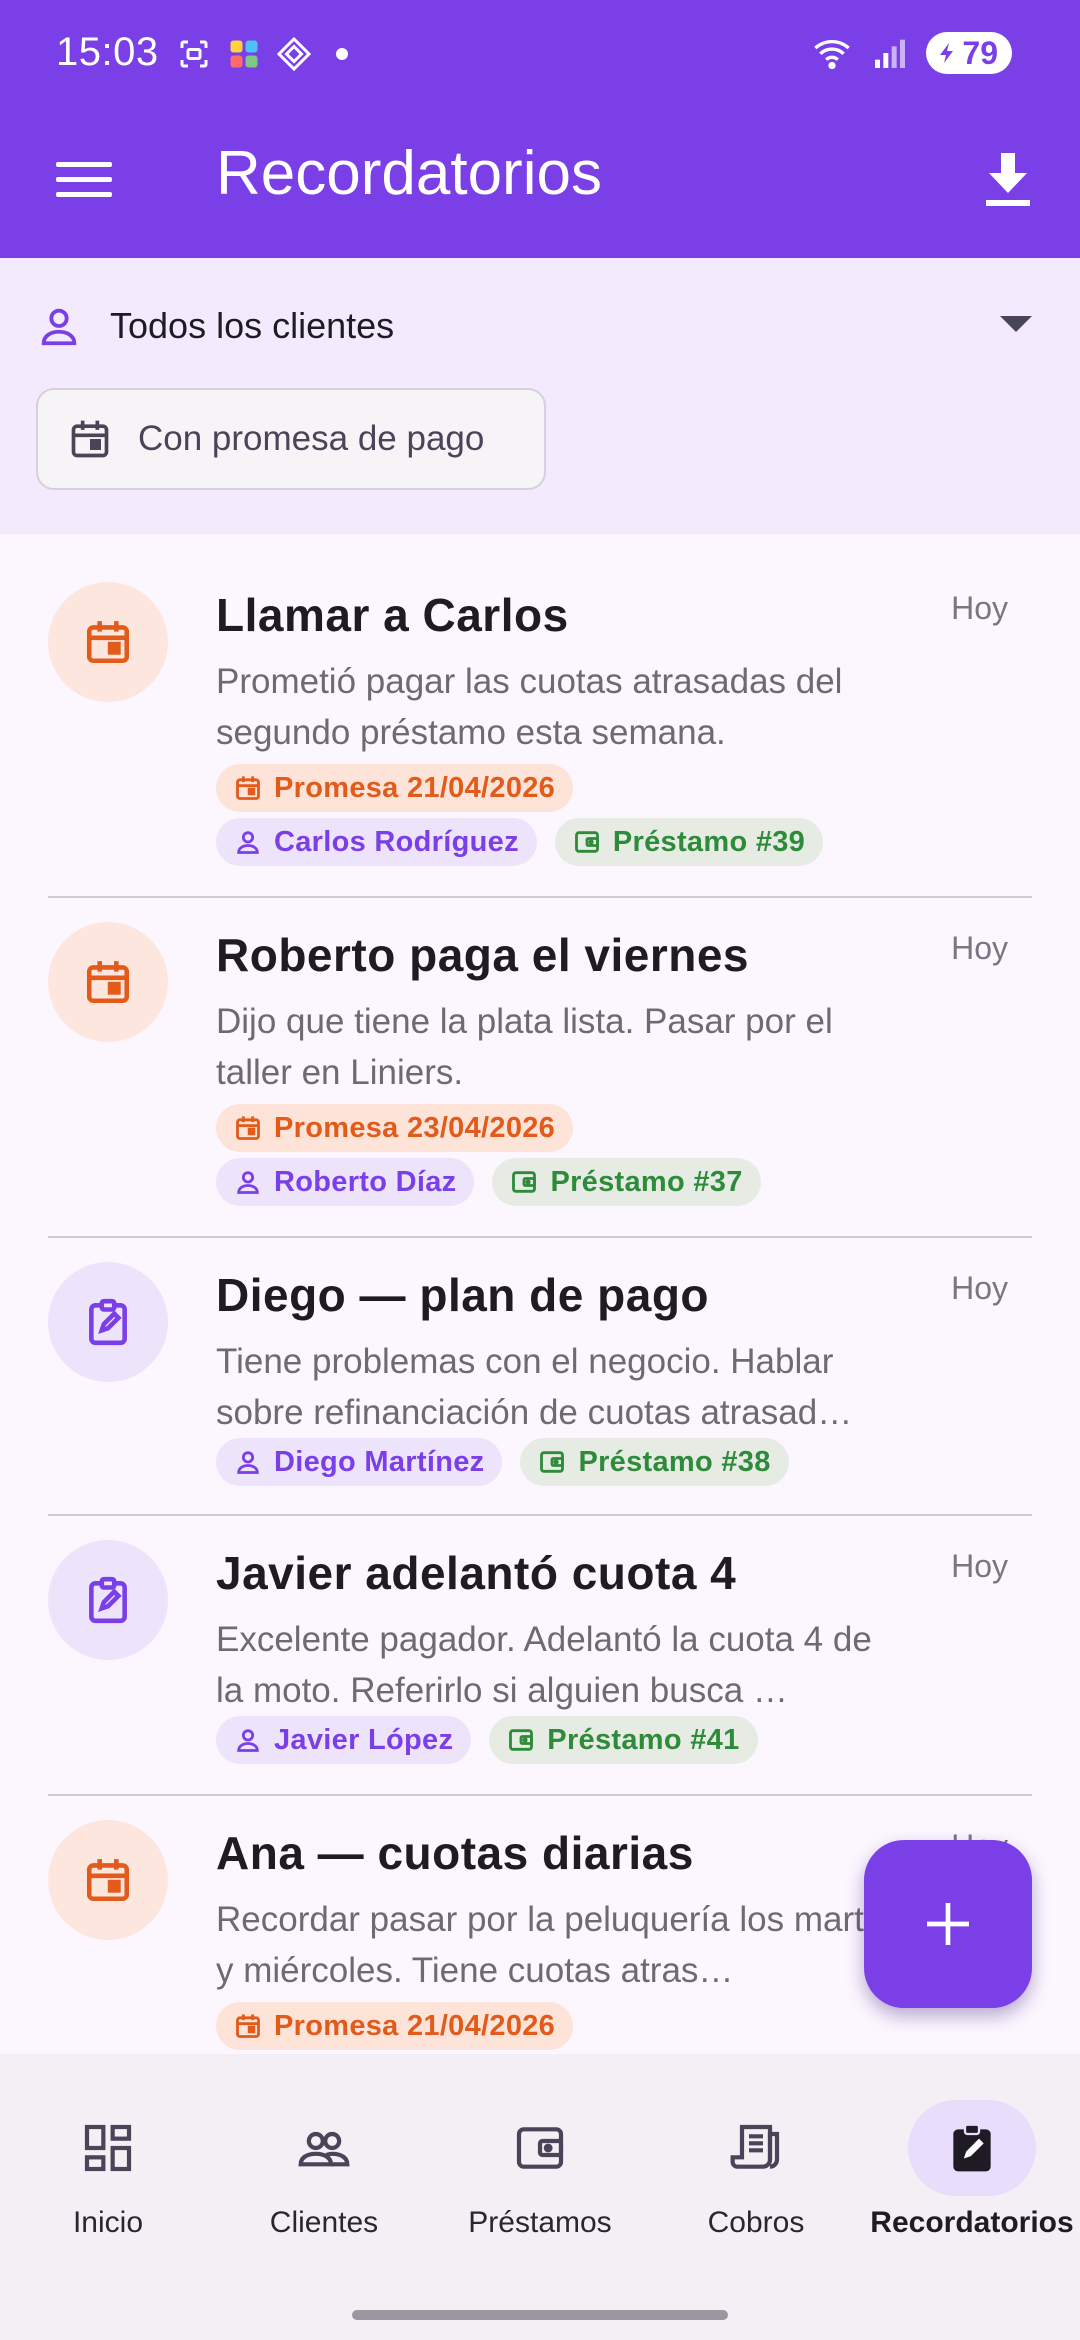 Image resolution: width=1080 pixels, height=2340 pixels. Describe the element at coordinates (392, 615) in the screenshot. I see `reminder-title: Llamar a Carlos` at that location.